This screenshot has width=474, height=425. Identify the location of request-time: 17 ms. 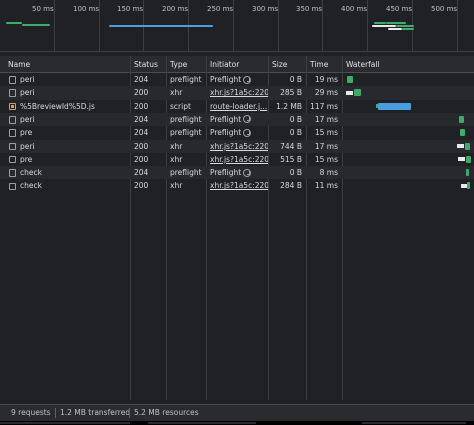
(326, 146).